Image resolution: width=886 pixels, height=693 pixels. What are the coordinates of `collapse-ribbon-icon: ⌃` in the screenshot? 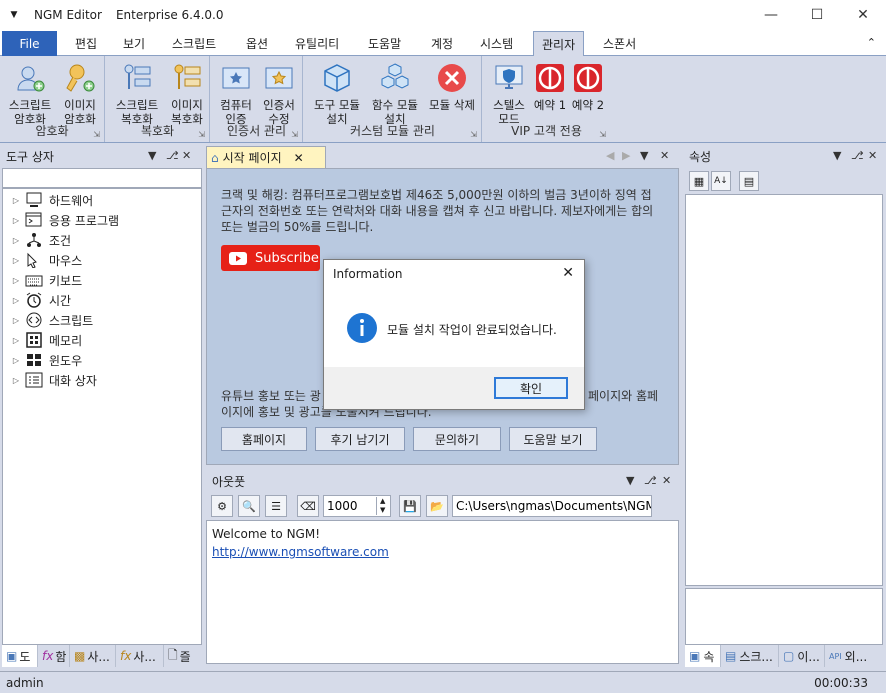 It's located at (871, 42).